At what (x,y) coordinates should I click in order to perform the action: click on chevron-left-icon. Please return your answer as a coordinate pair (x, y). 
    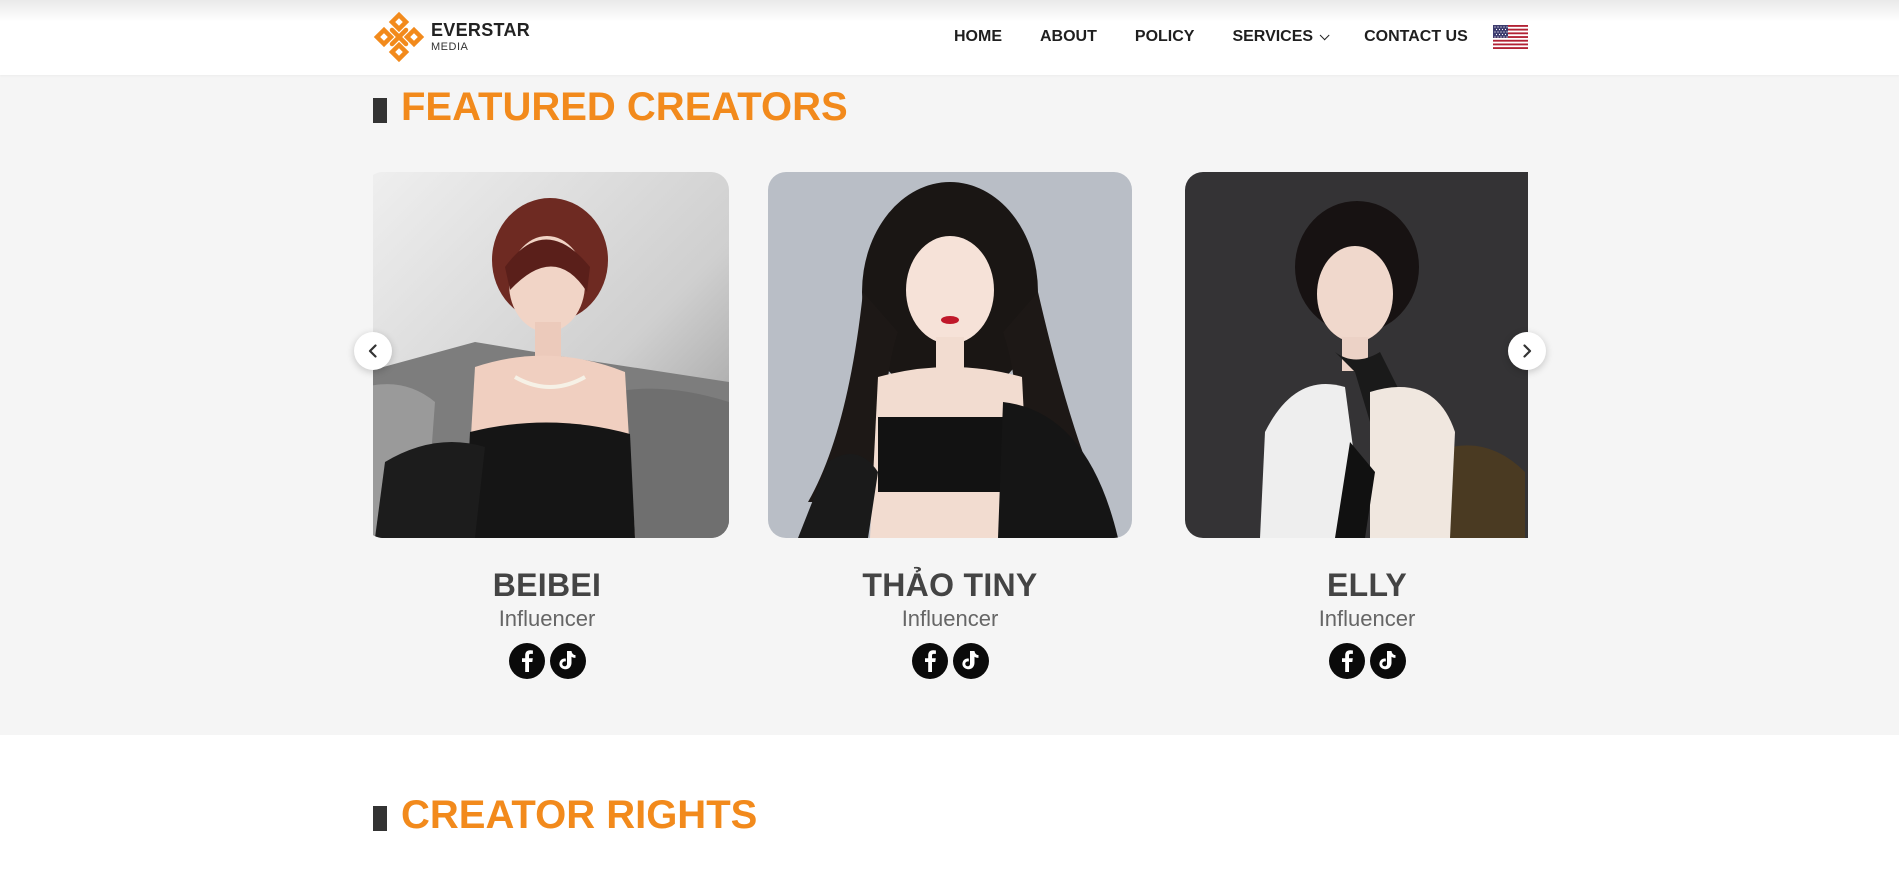
    Looking at the image, I should click on (372, 351).